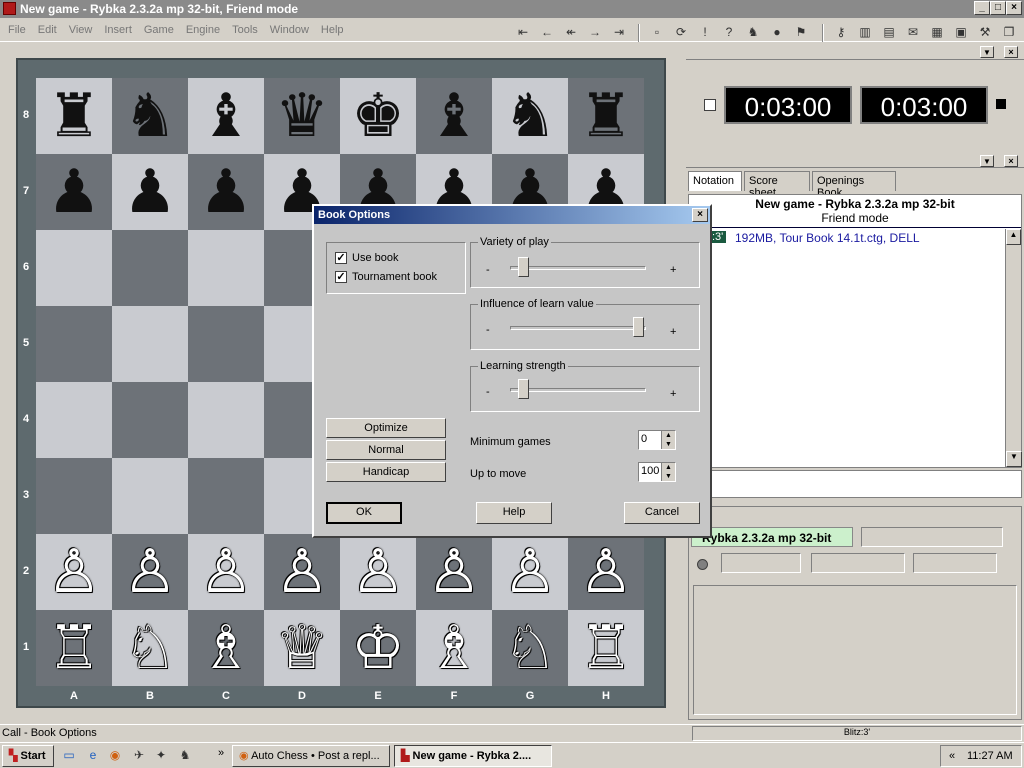 Image resolution: width=1024 pixels, height=768 pixels. I want to click on database-icon: ▦, so click(937, 32).